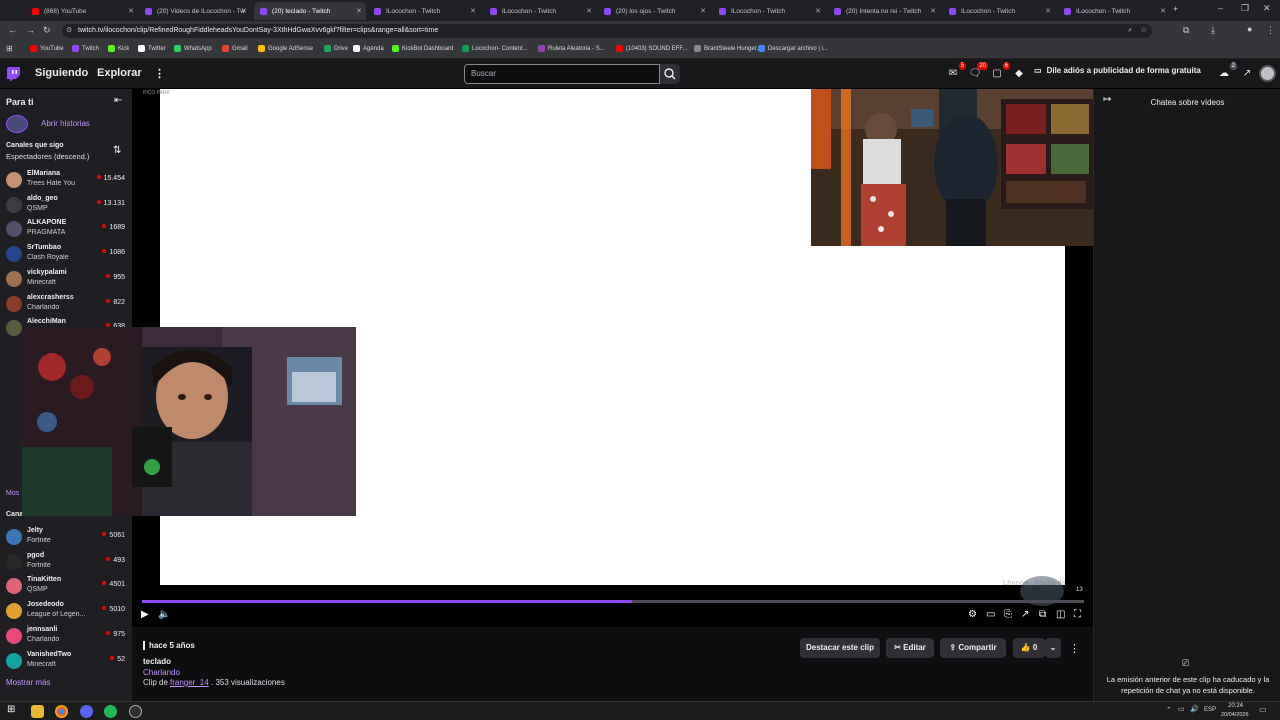 The image size is (1280, 720). What do you see at coordinates (47, 48) in the screenshot?
I see `bookmark-item: YouTube` at bounding box center [47, 48].